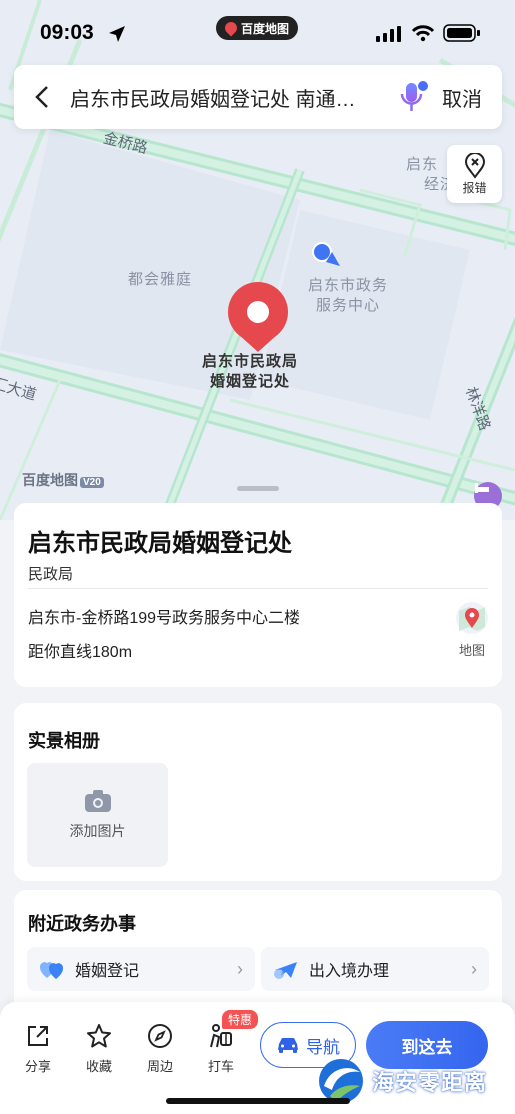 Image resolution: width=515 pixels, height=1114 pixels. Describe the element at coordinates (160, 279) in the screenshot. I see `place-label-duhui: 都会雅庭` at that location.